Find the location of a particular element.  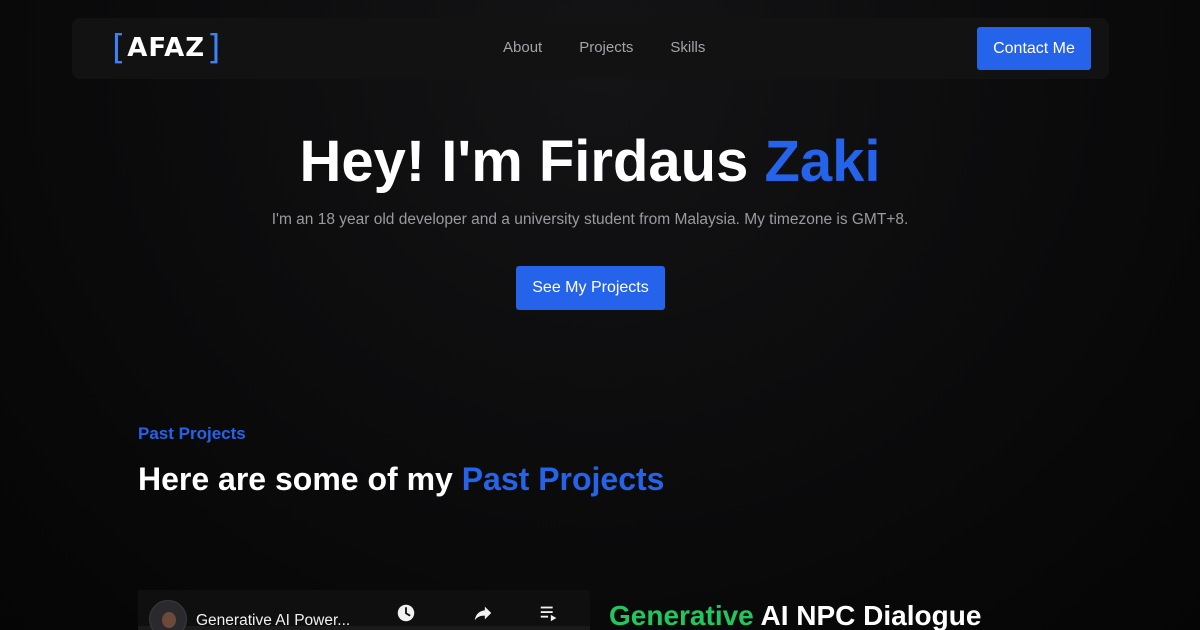

playlist-icon is located at coordinates (549, 613).